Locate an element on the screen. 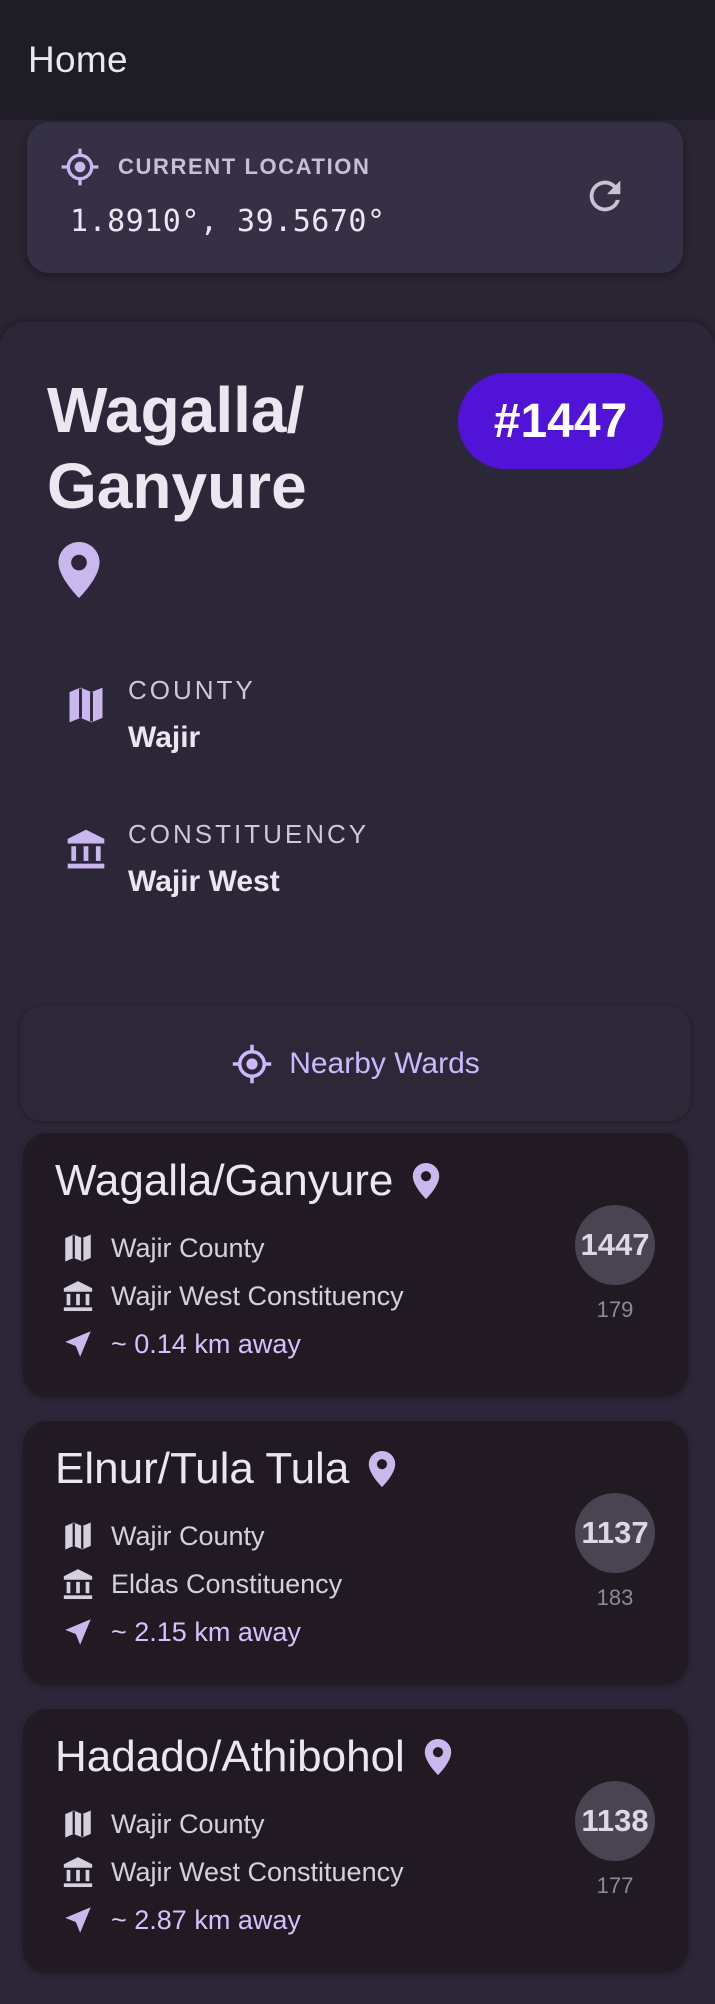 The image size is (715, 2004). nearby-ward-distance-text: ~ 0.14 km away is located at coordinates (206, 1343).